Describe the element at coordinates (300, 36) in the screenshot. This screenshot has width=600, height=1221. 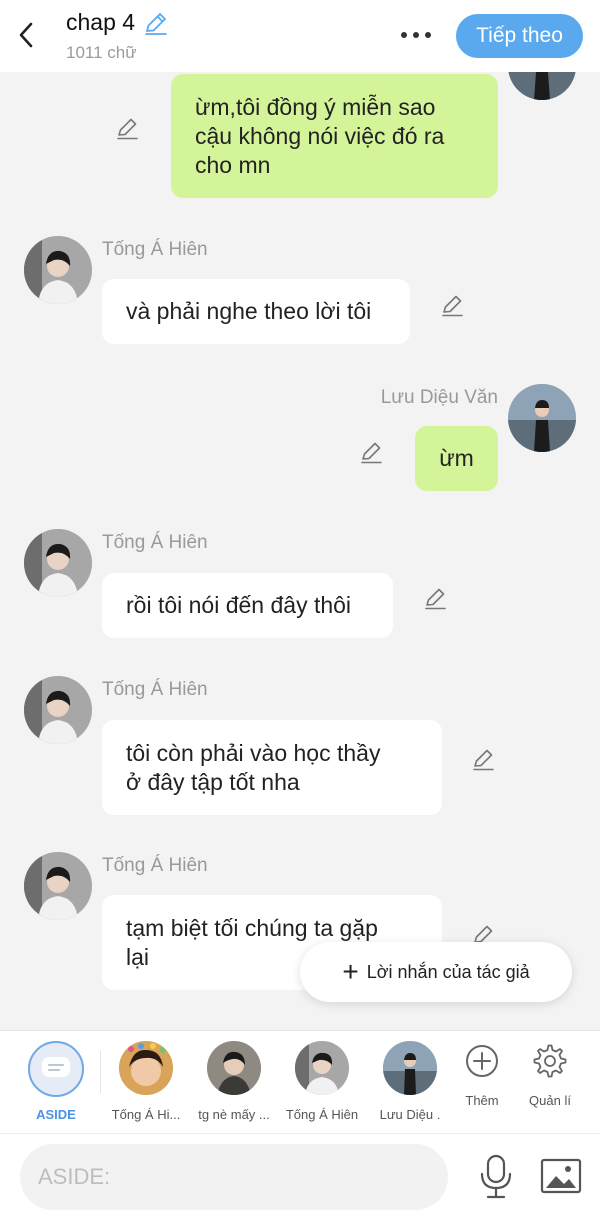
I see `top-bar: chap 4 1011 chữ Tiếp theo` at that location.